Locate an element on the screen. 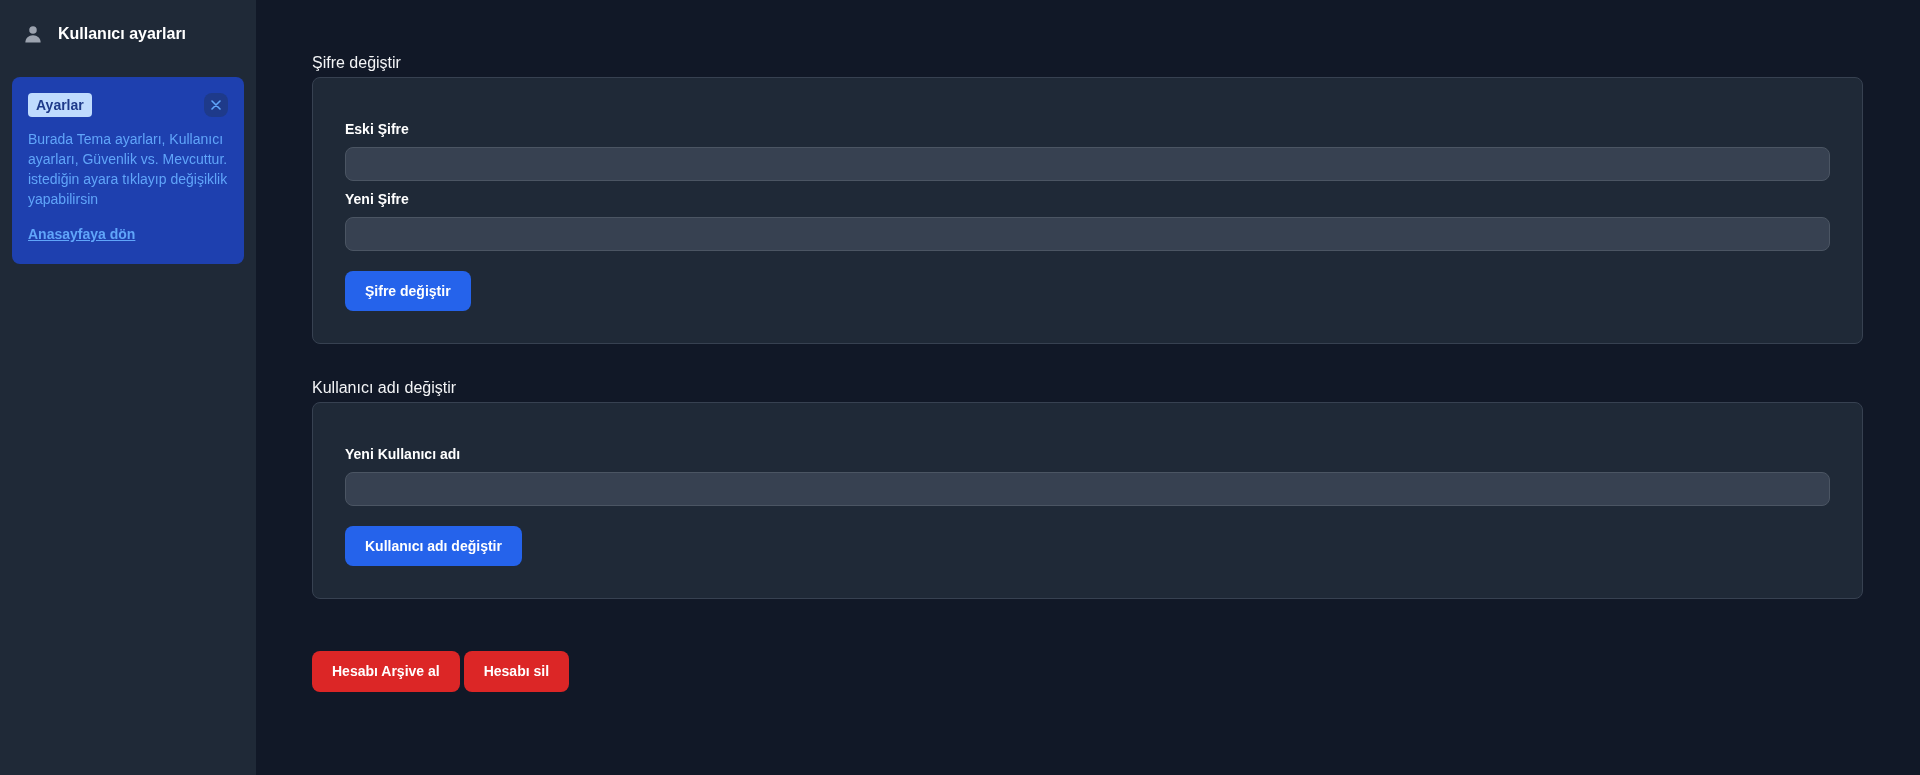  user-icon is located at coordinates (33, 34).